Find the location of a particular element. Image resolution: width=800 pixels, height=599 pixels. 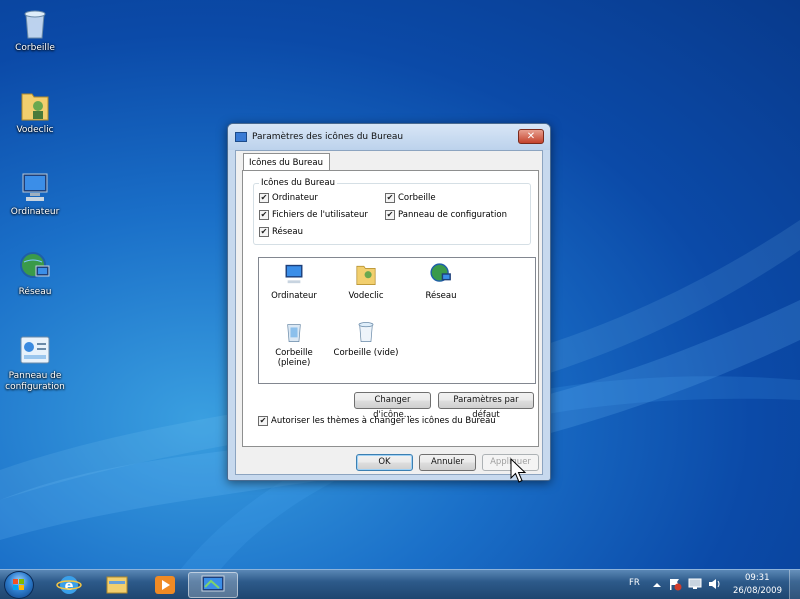

checkbox-network: ✔ Réseau is located at coordinates (281, 232).